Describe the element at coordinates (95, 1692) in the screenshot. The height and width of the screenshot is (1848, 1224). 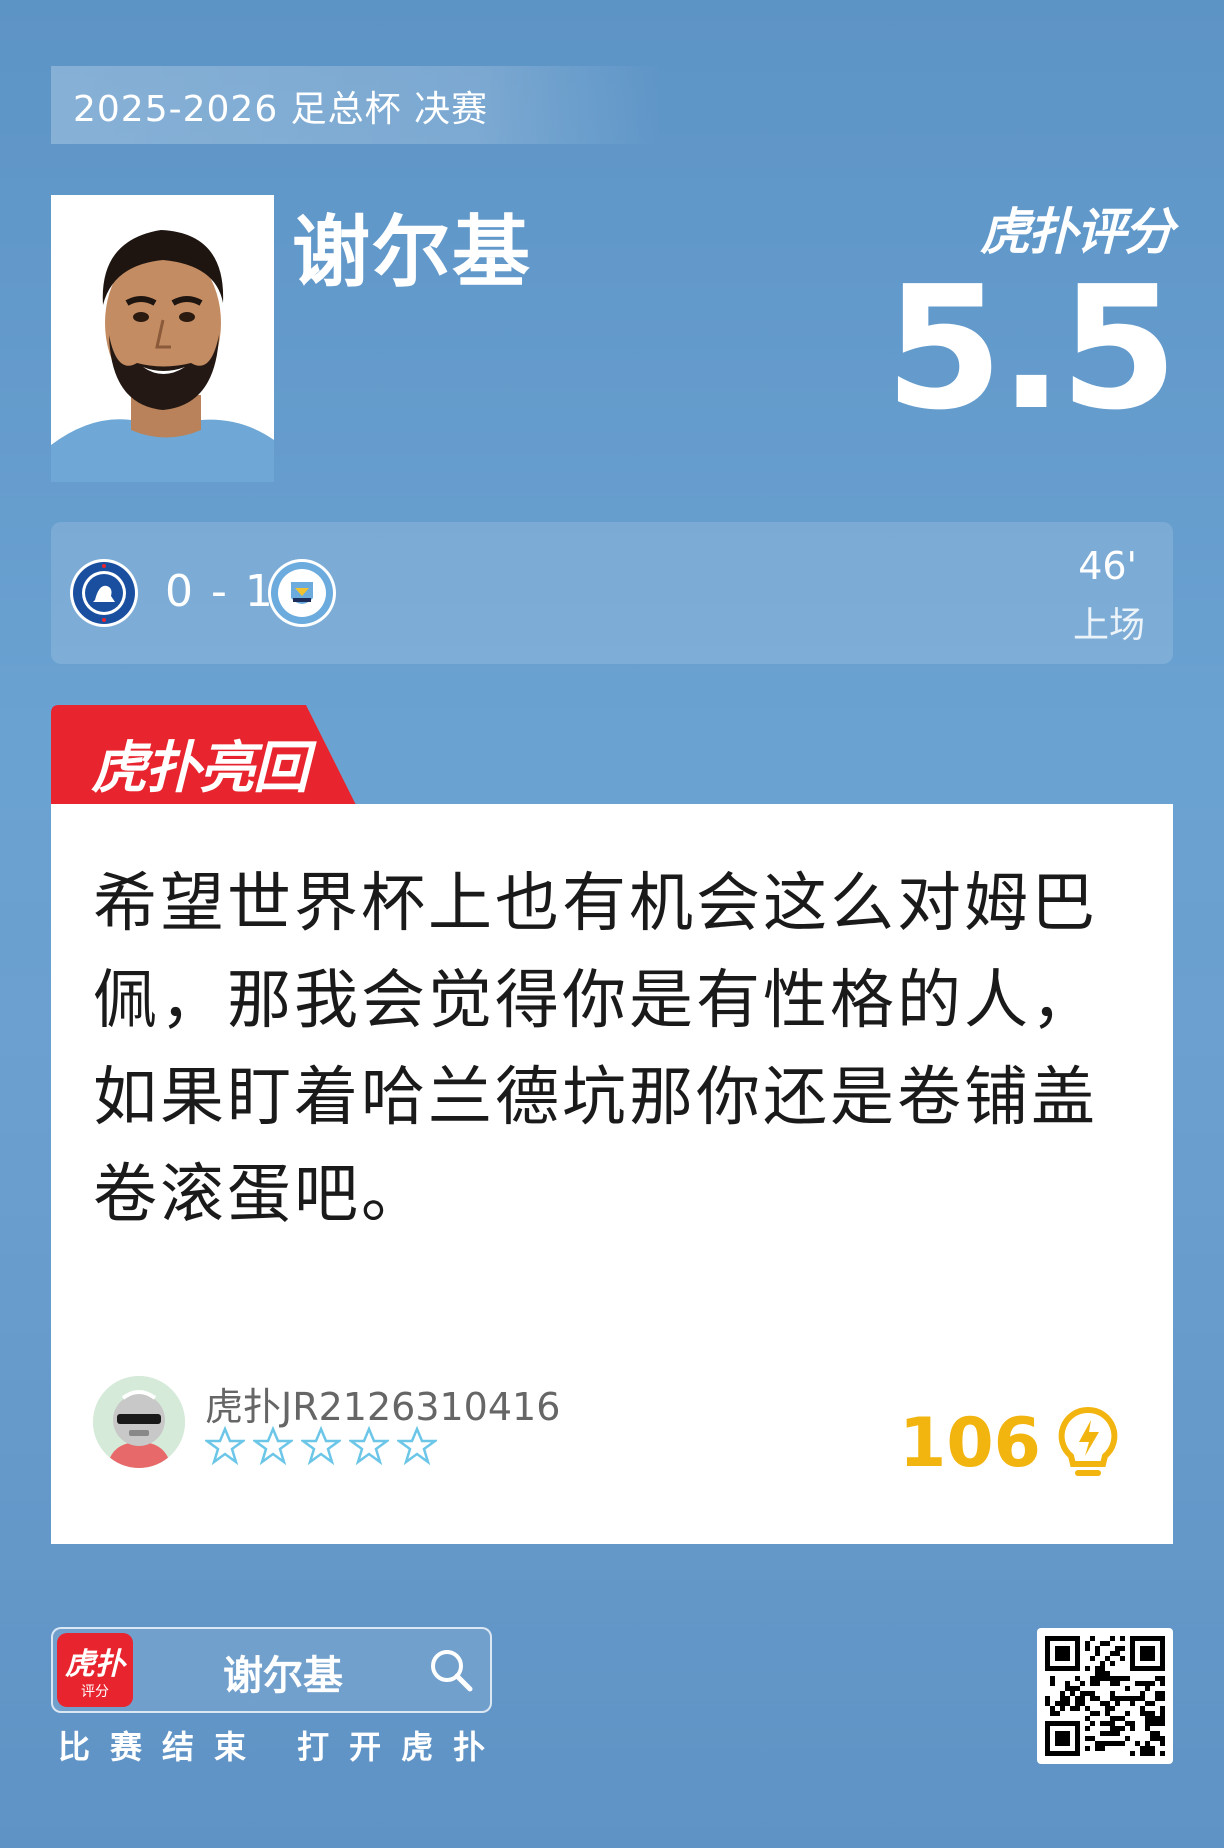
I see `app-icon-sublabel: 评分` at that location.